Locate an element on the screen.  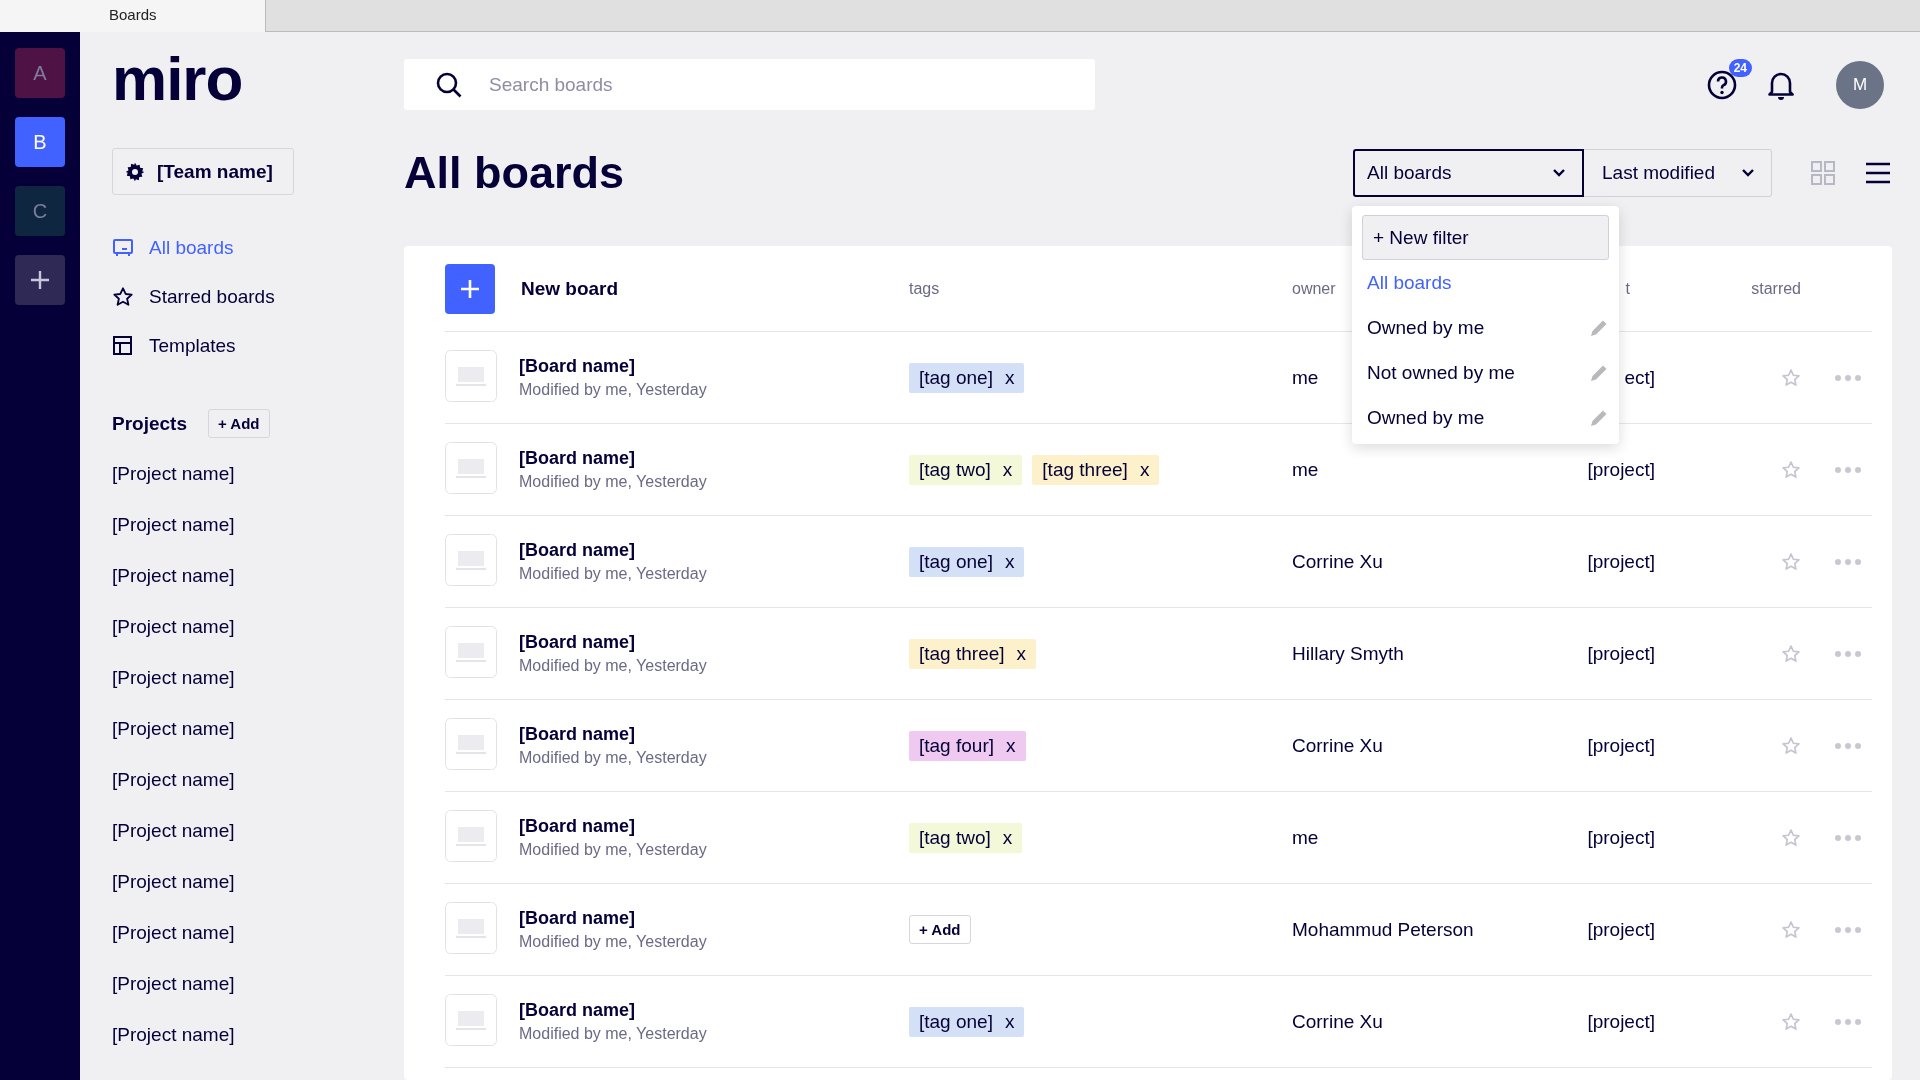
workspace-tile: B is located at coordinates (40, 142).